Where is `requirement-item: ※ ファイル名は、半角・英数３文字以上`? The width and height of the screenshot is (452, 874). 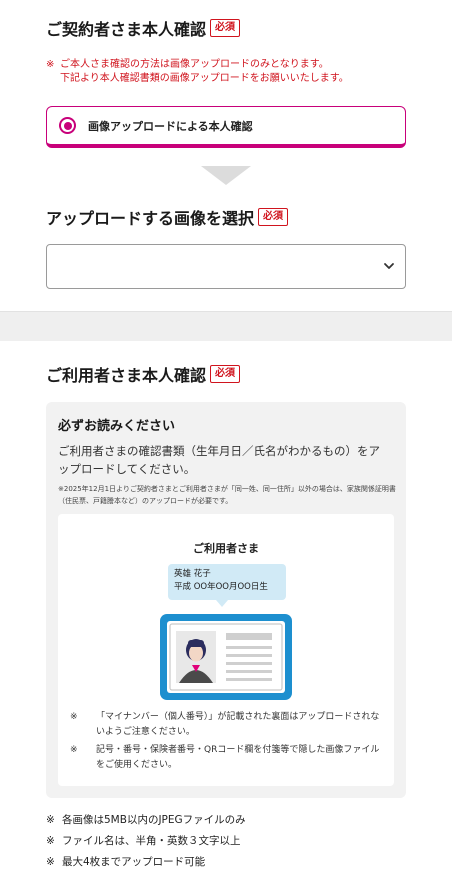
requirement-item: ※ ファイル名は、半角・英数３文字以上 is located at coordinates (231, 841).